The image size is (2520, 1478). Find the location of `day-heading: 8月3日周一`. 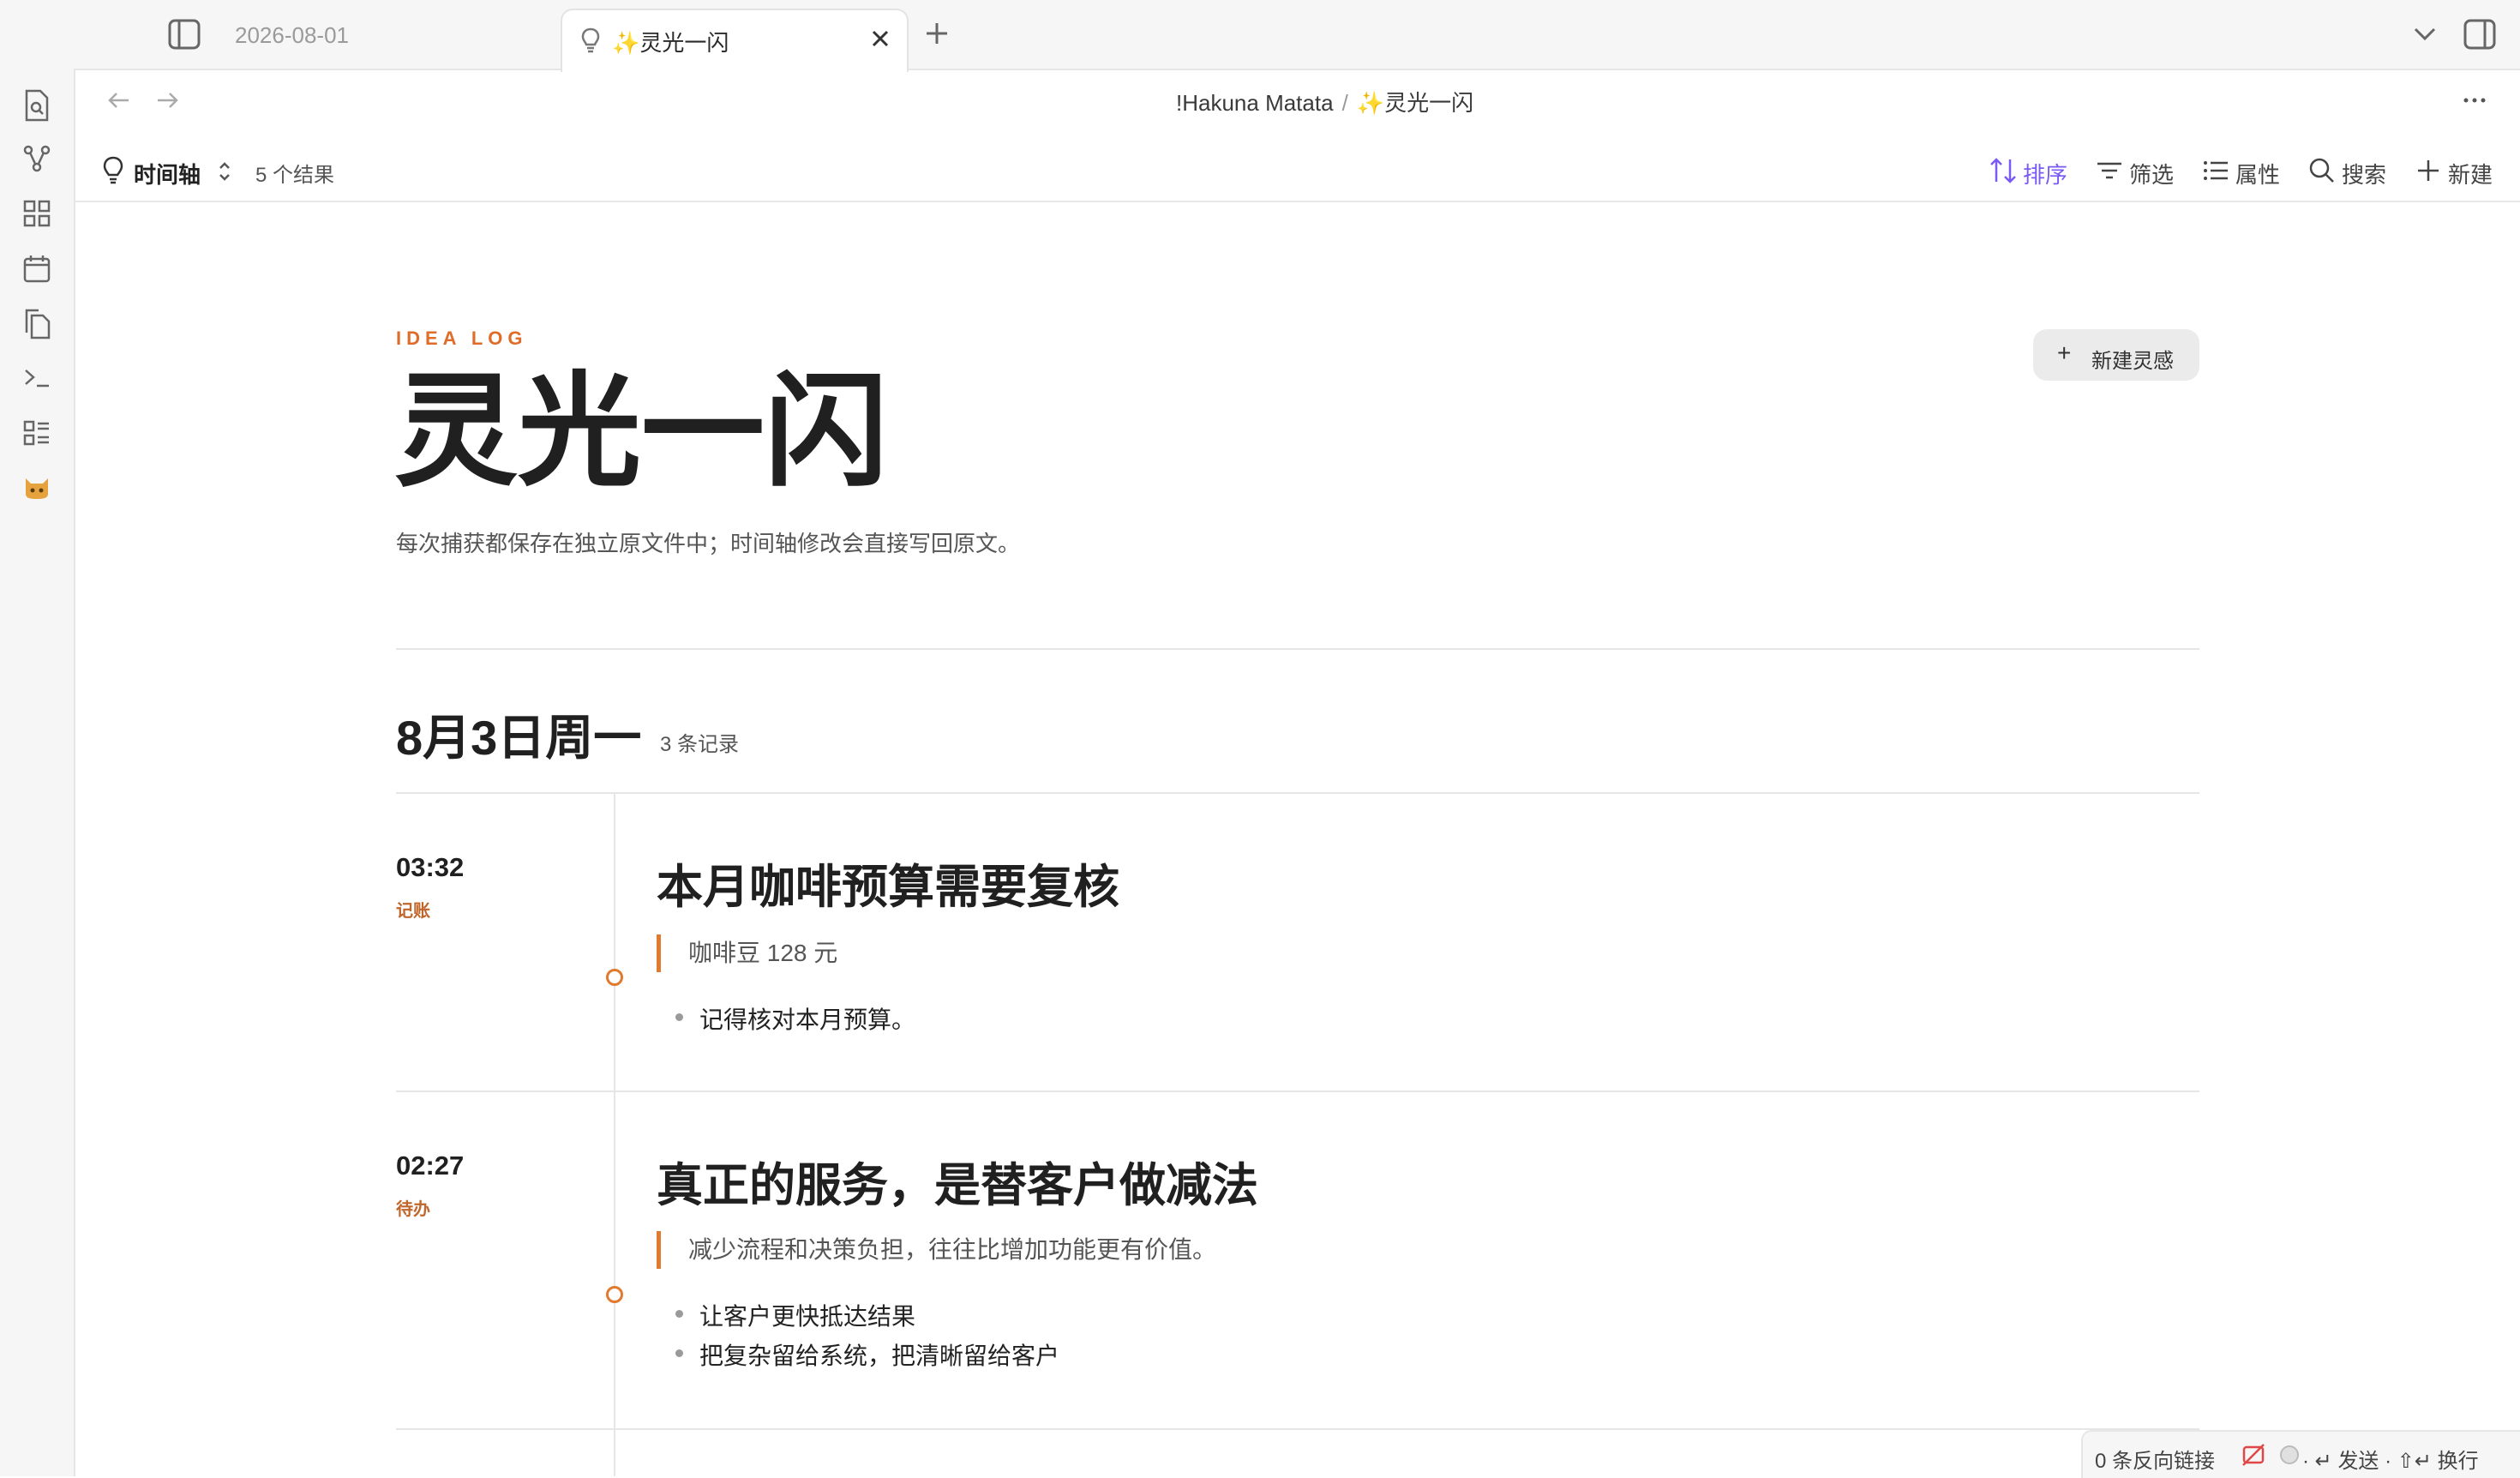

day-heading: 8月3日周一 is located at coordinates (519, 738).